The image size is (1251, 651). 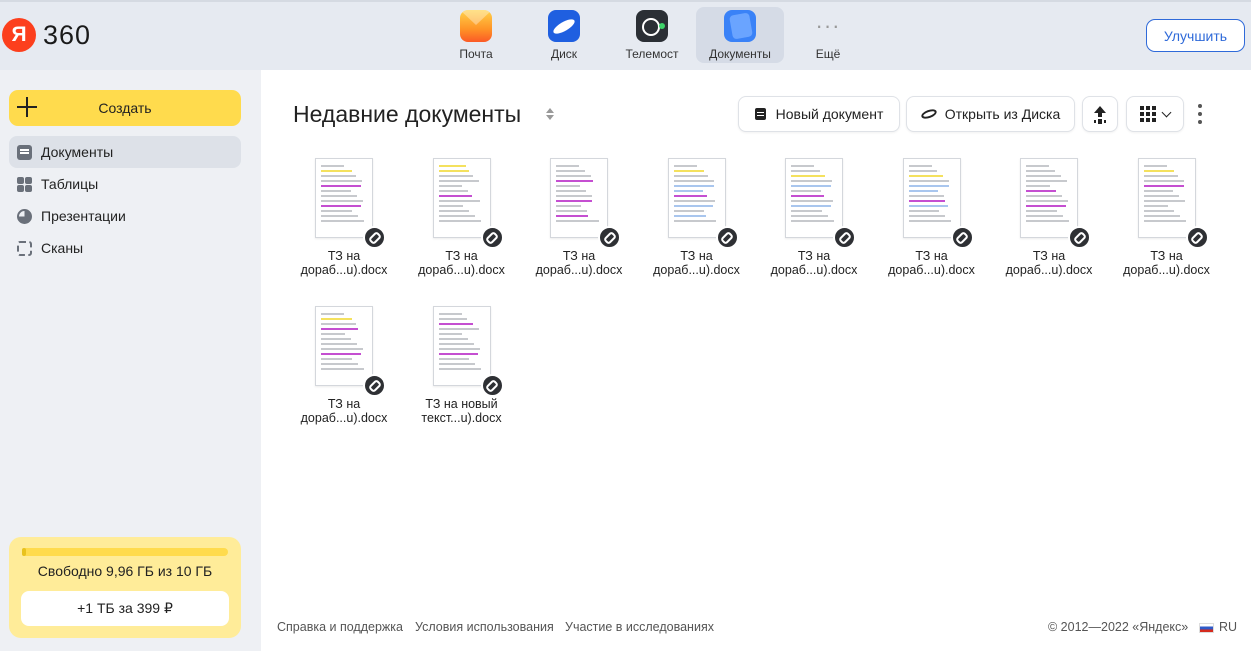 What do you see at coordinates (564, 54) in the screenshot?
I see `service-label: Диск` at bounding box center [564, 54].